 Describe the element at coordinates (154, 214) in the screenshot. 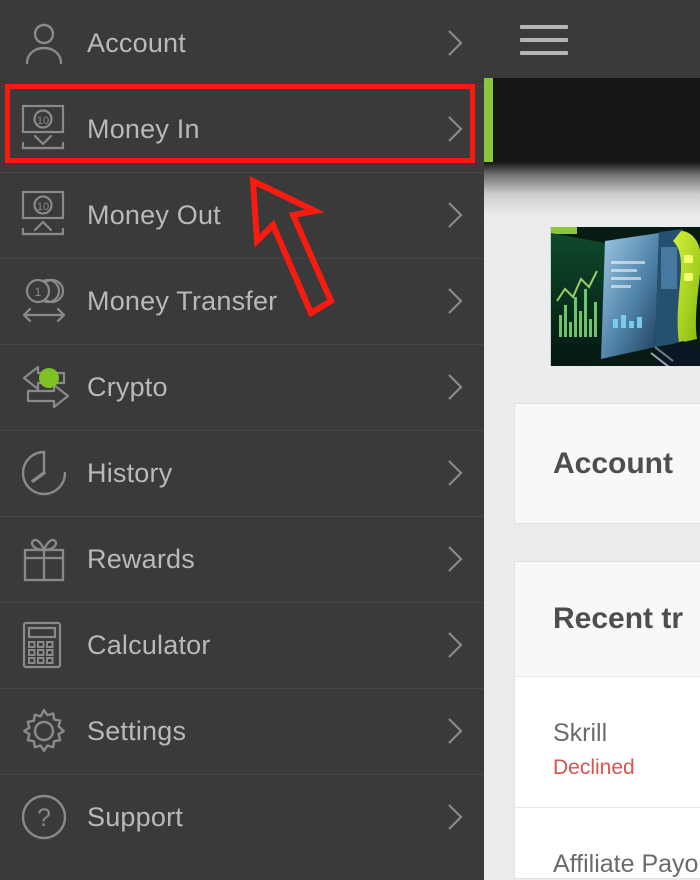

I see `sidebar-item-label: Money Out` at that location.